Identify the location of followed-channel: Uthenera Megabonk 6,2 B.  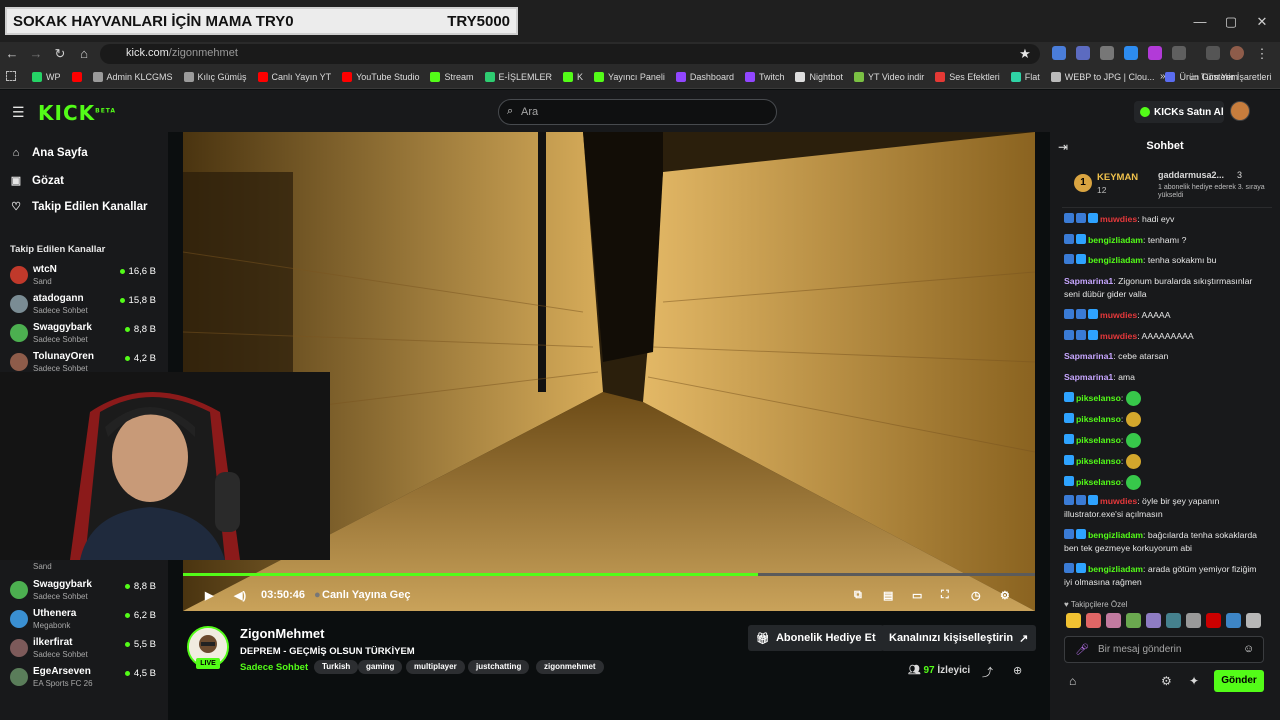
(85, 622).